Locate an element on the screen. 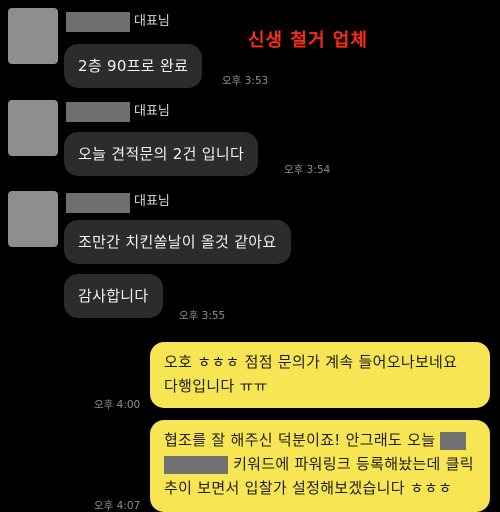  message-text: 오늘 견적문의 2건 입니다 is located at coordinates (161, 154).